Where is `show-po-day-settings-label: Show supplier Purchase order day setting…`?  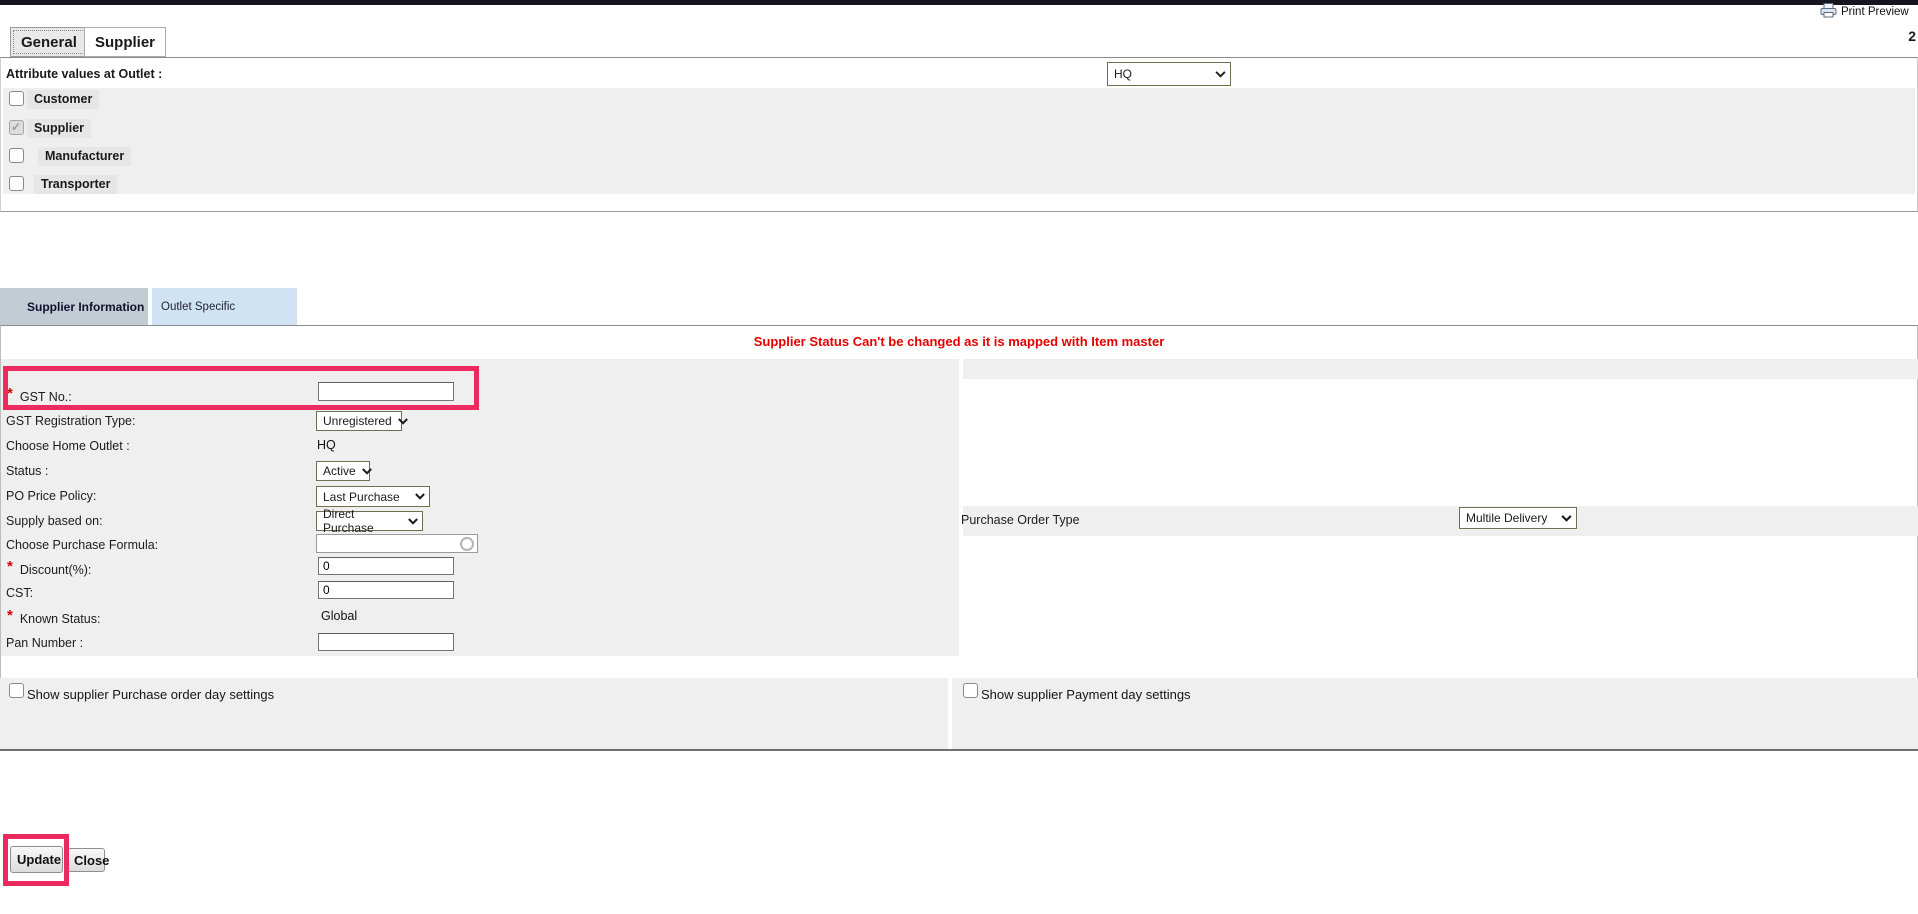 show-po-day-settings-label: Show supplier Purchase order day setting… is located at coordinates (151, 694).